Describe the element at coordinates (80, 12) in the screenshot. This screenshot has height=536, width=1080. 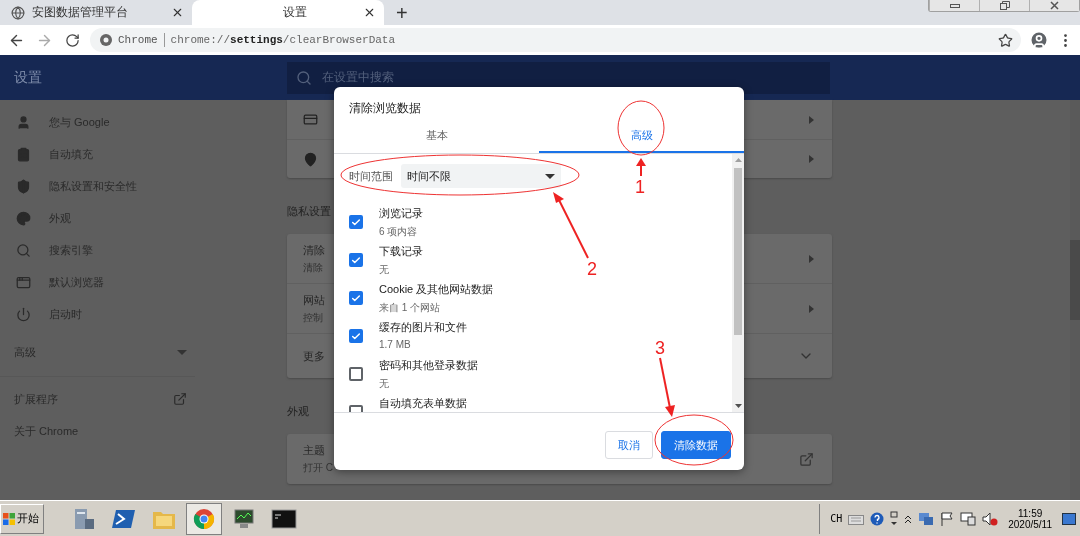
I see `tab-title: 安图数据管理平台` at that location.